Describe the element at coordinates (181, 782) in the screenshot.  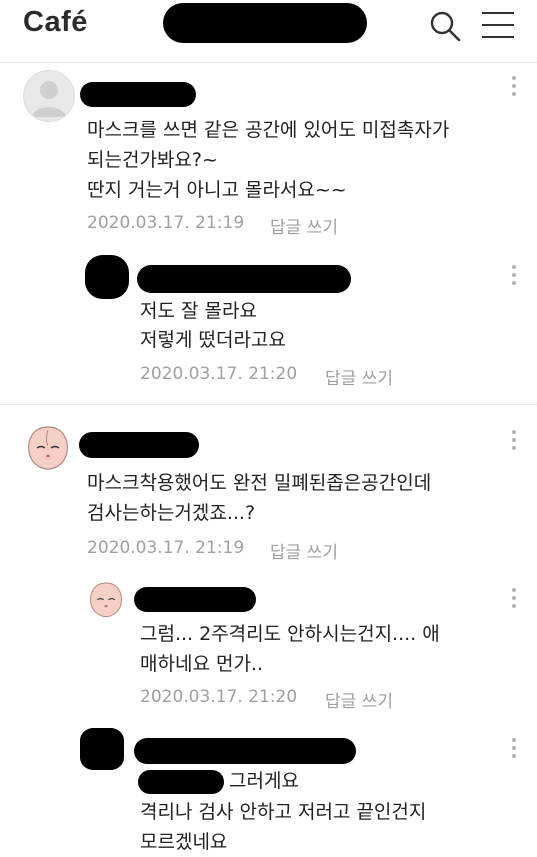
I see `redacted-mention` at that location.